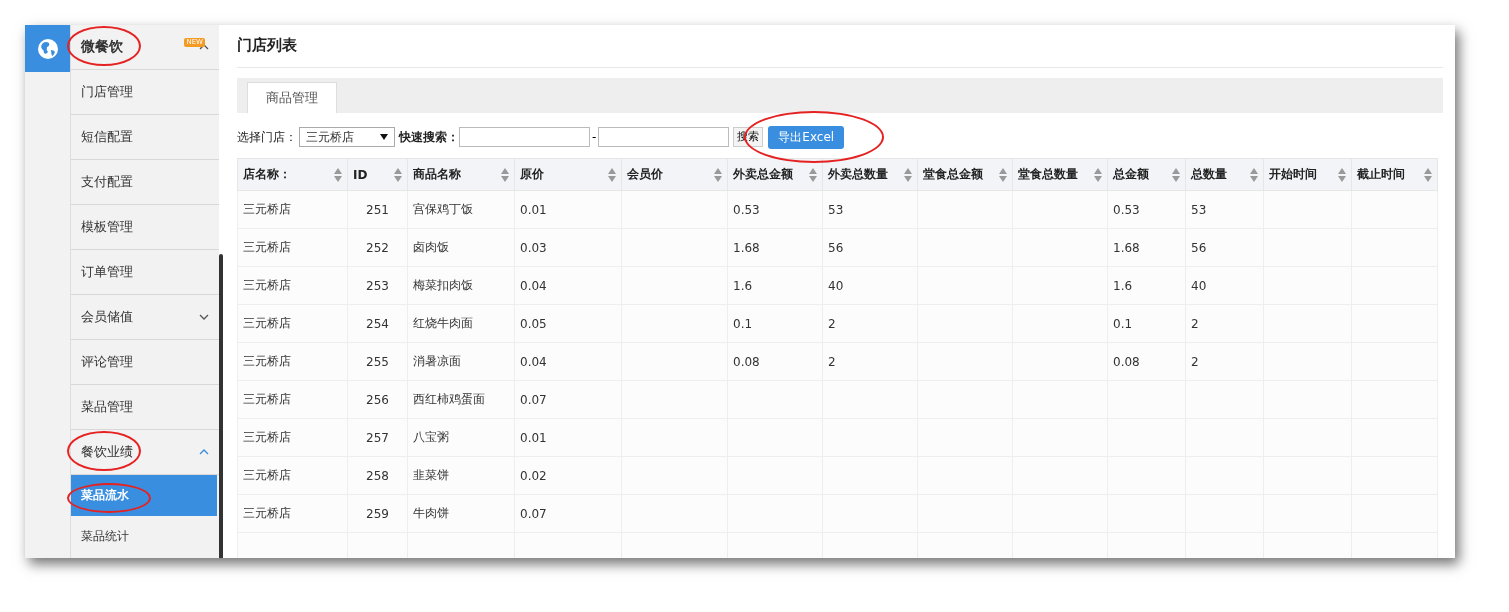  I want to click on table-cell: 八宝粥, so click(461, 437).